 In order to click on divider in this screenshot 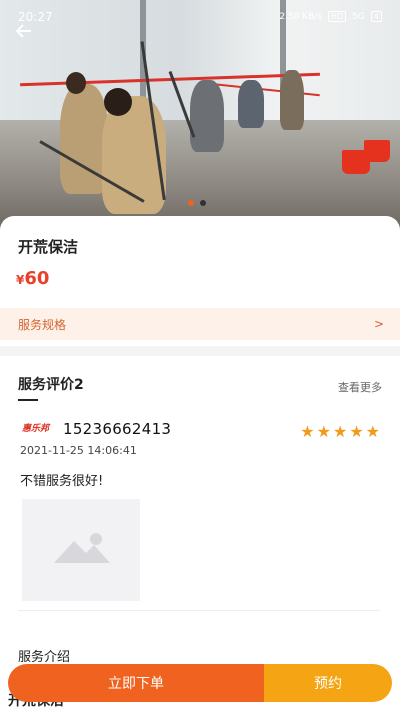, I will do `click(199, 610)`.